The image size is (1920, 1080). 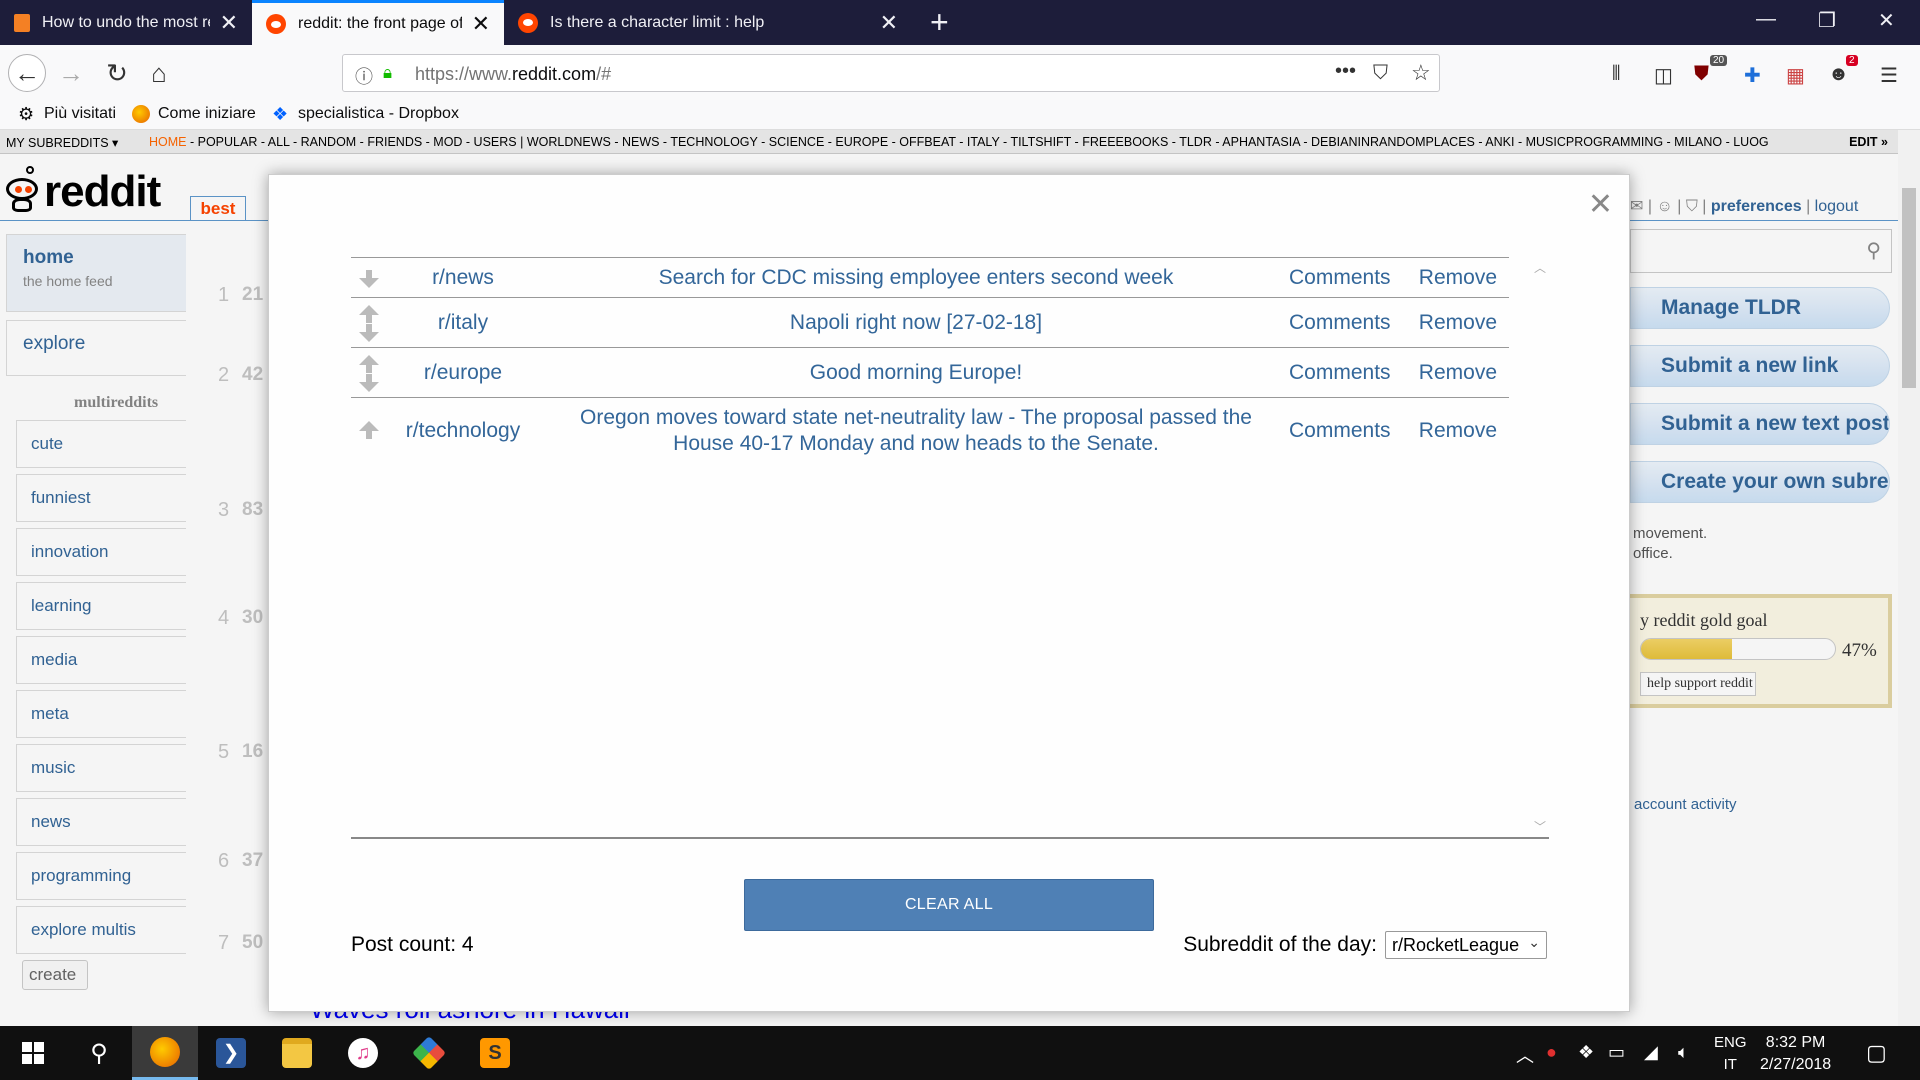 What do you see at coordinates (463, 431) in the screenshot?
I see `post-subreddit: r/technology` at bounding box center [463, 431].